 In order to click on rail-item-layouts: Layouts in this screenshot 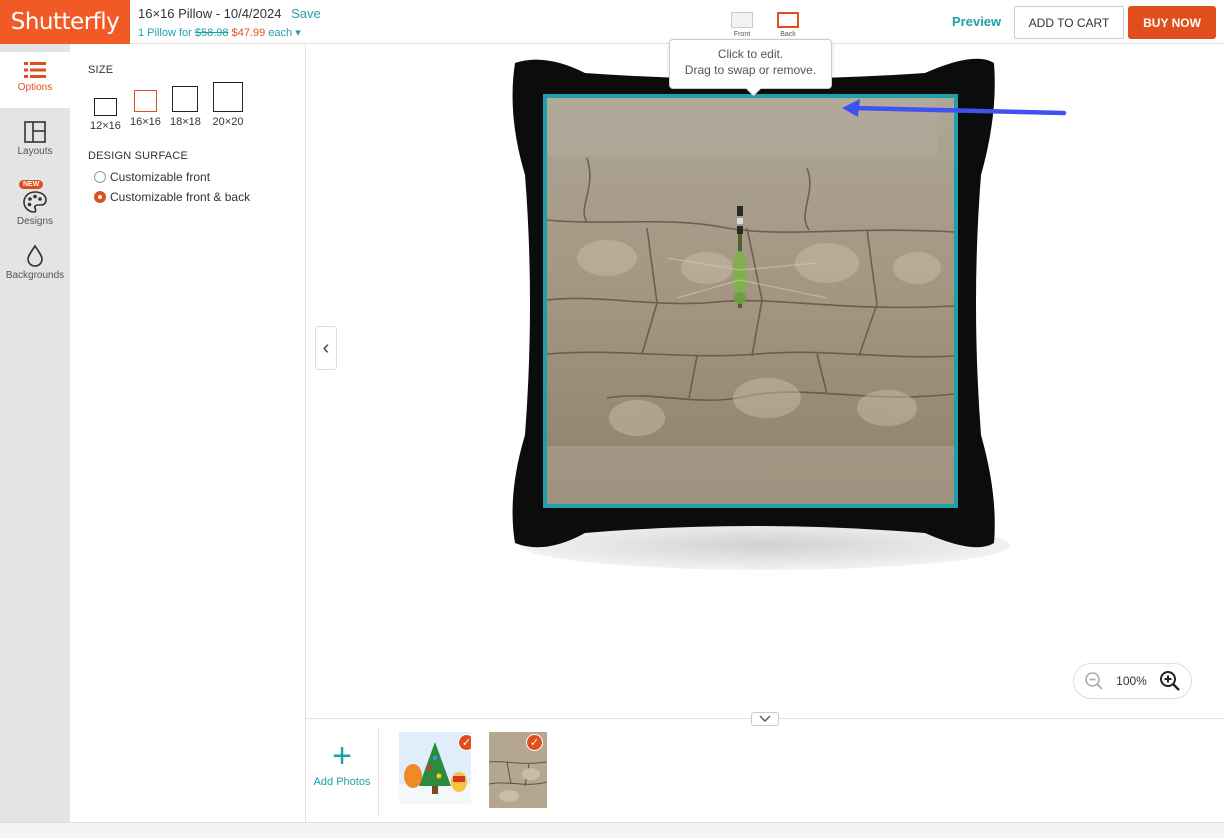, I will do `click(35, 142)`.